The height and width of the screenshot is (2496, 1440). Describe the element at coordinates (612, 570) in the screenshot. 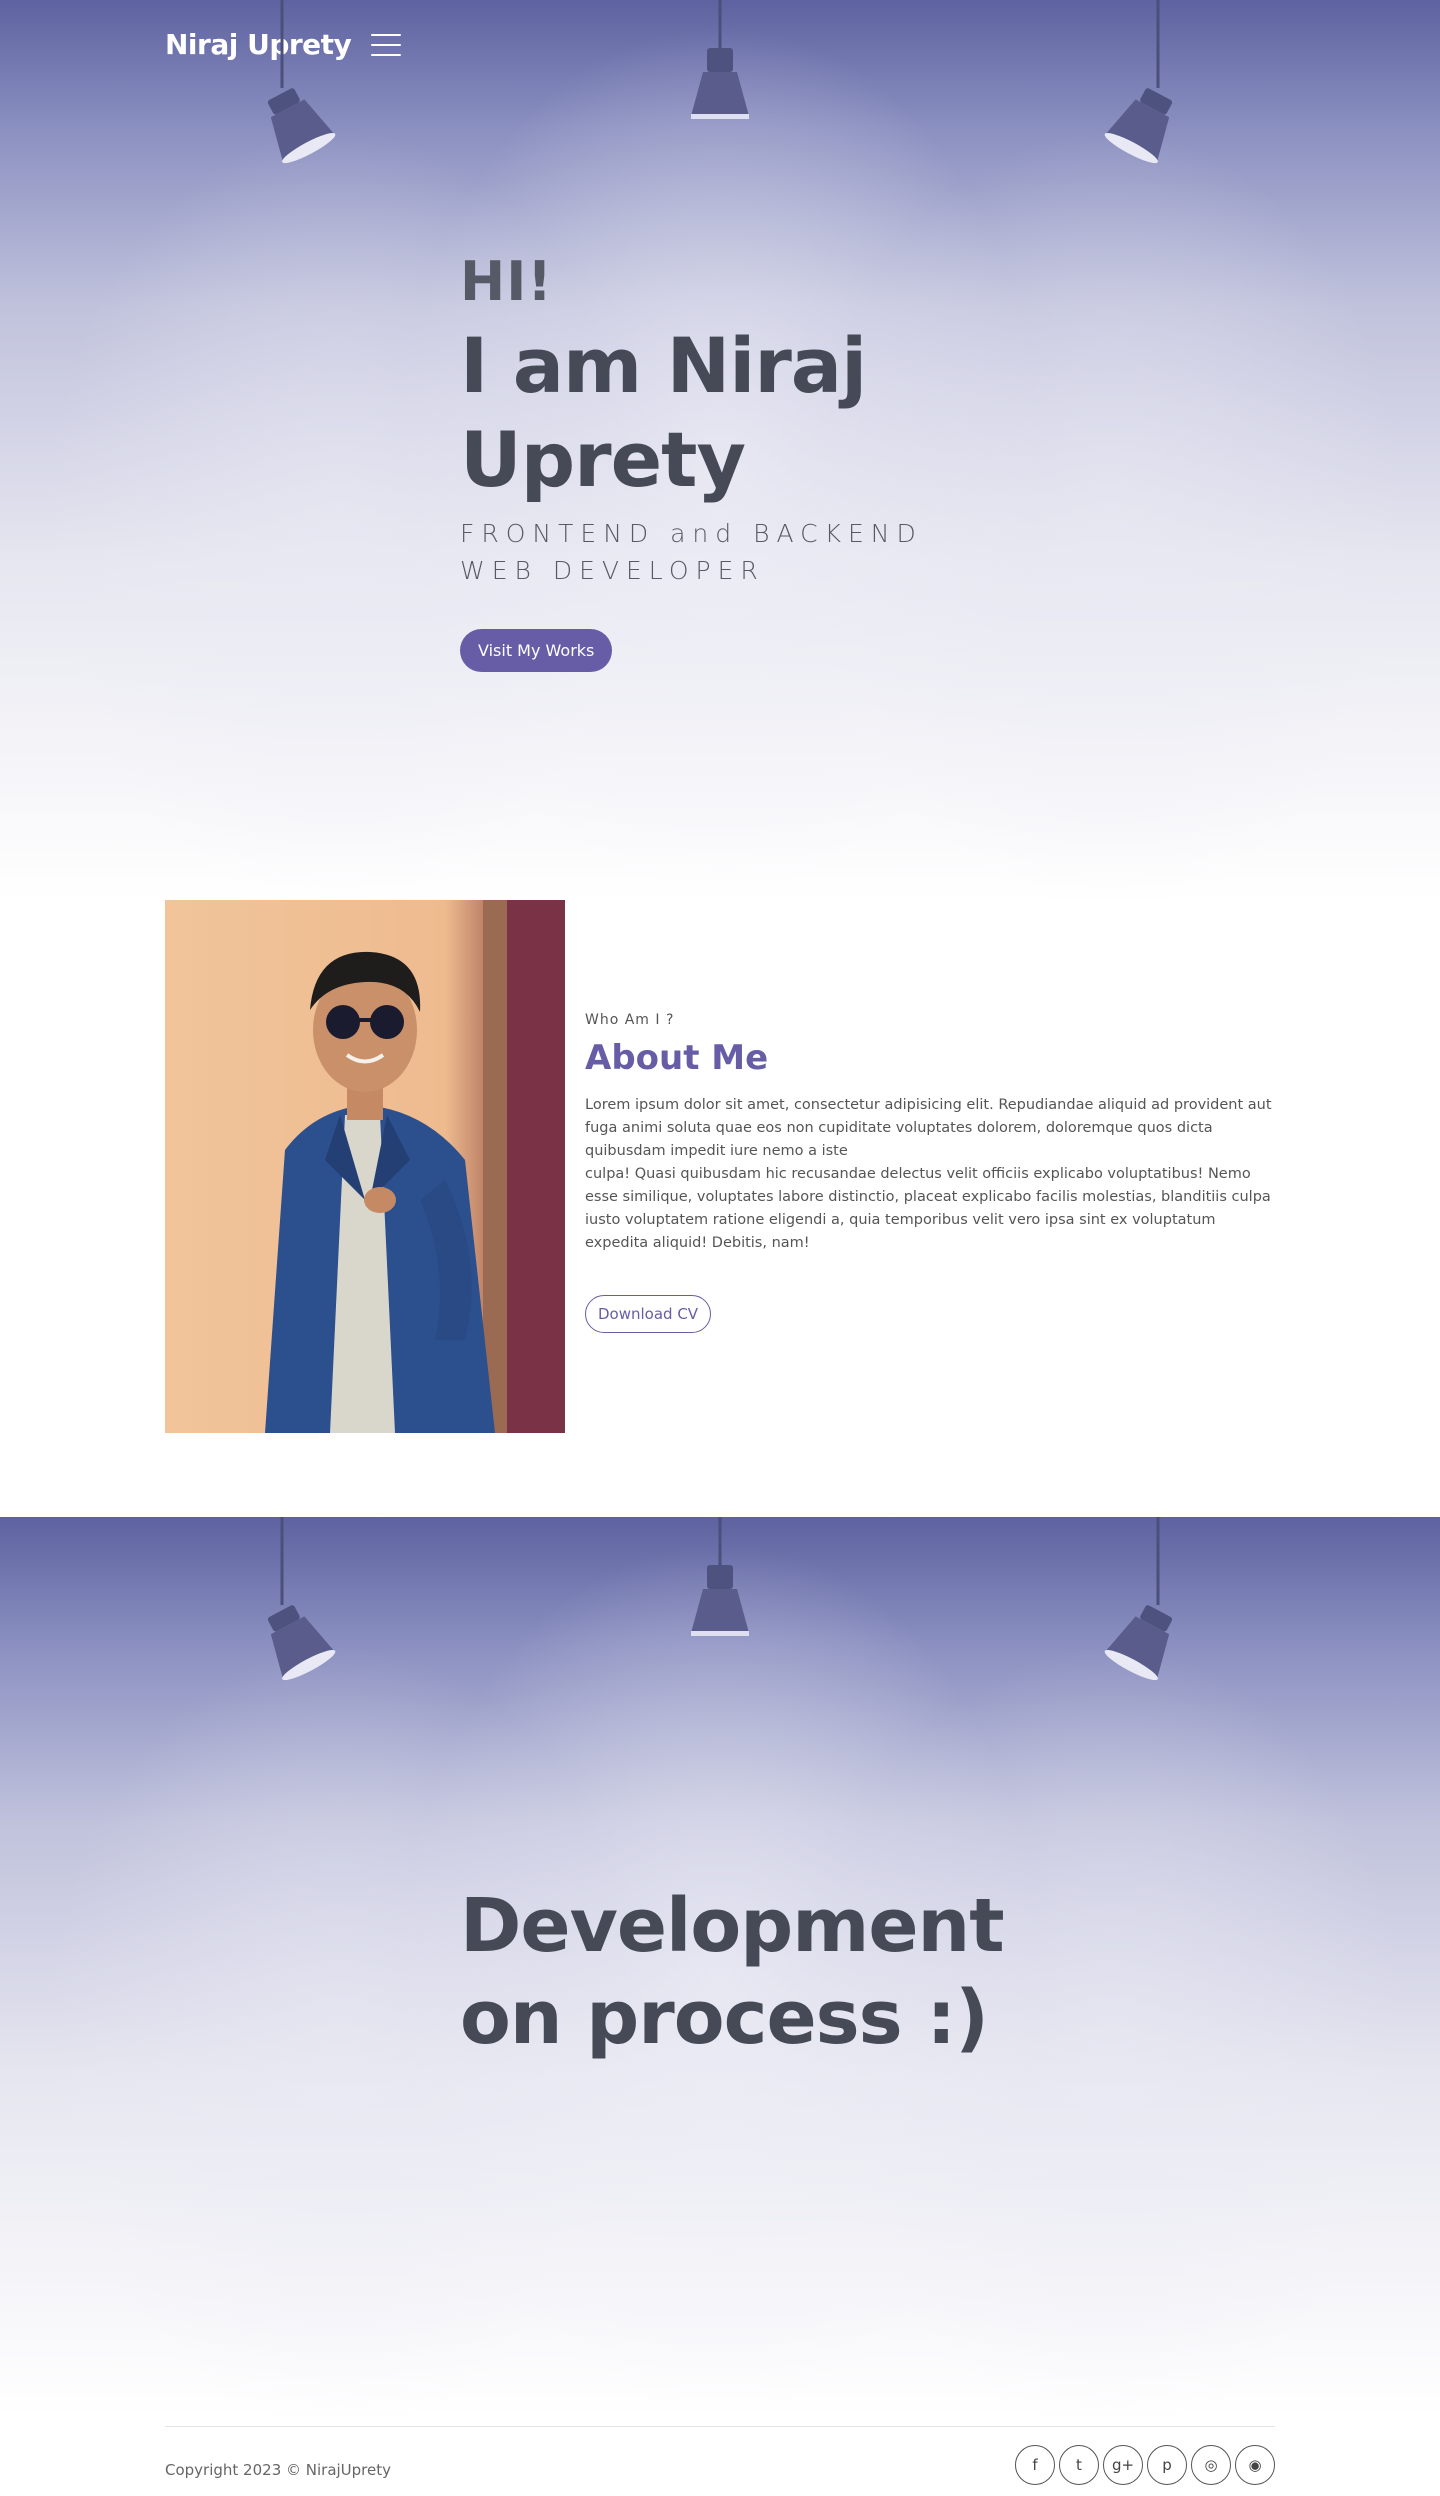

I see `hero-role-line2: WEB DEVELOPER` at that location.